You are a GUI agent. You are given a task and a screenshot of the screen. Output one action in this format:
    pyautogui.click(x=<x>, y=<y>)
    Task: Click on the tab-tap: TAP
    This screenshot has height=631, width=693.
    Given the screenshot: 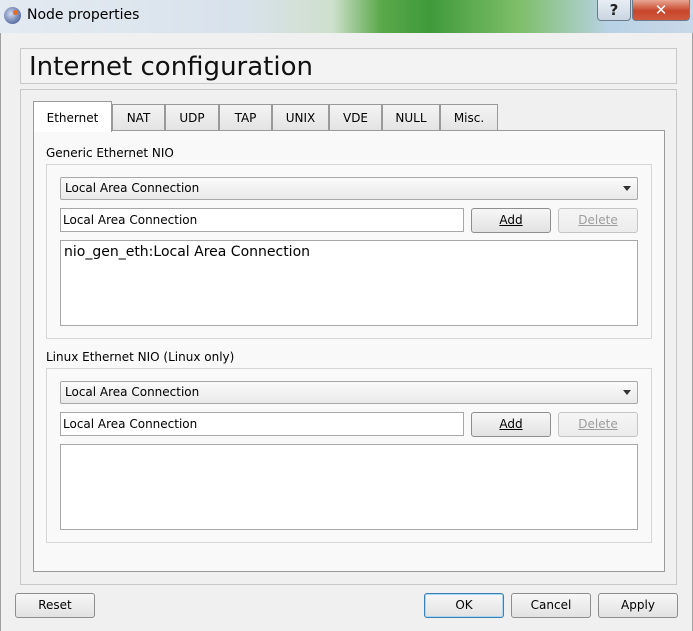 What is the action you would take?
    pyautogui.click(x=245, y=117)
    